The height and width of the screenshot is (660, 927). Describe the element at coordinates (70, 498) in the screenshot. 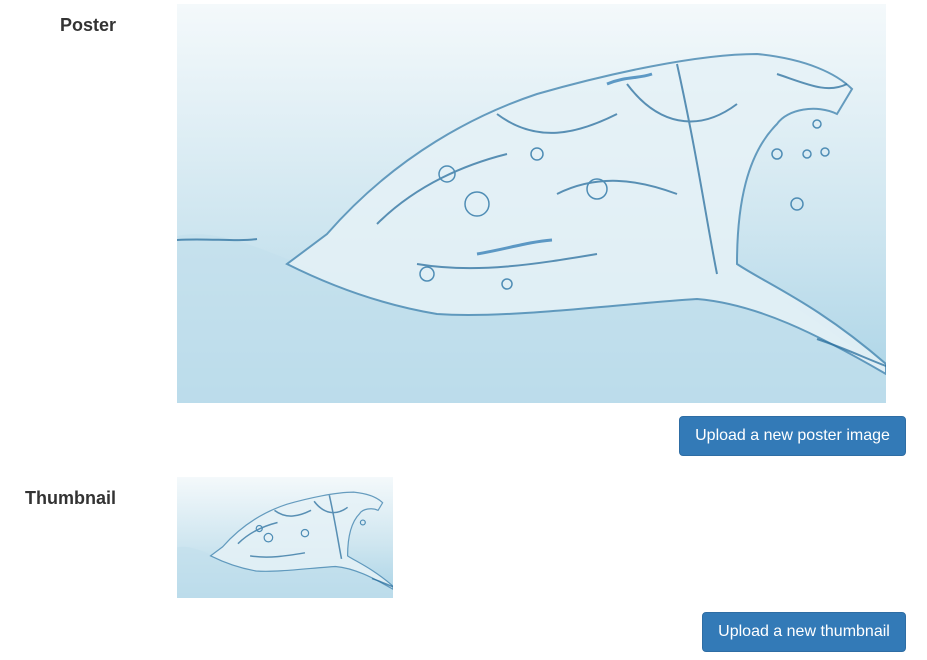

I see `thumbnail-label: Thumbnail` at that location.